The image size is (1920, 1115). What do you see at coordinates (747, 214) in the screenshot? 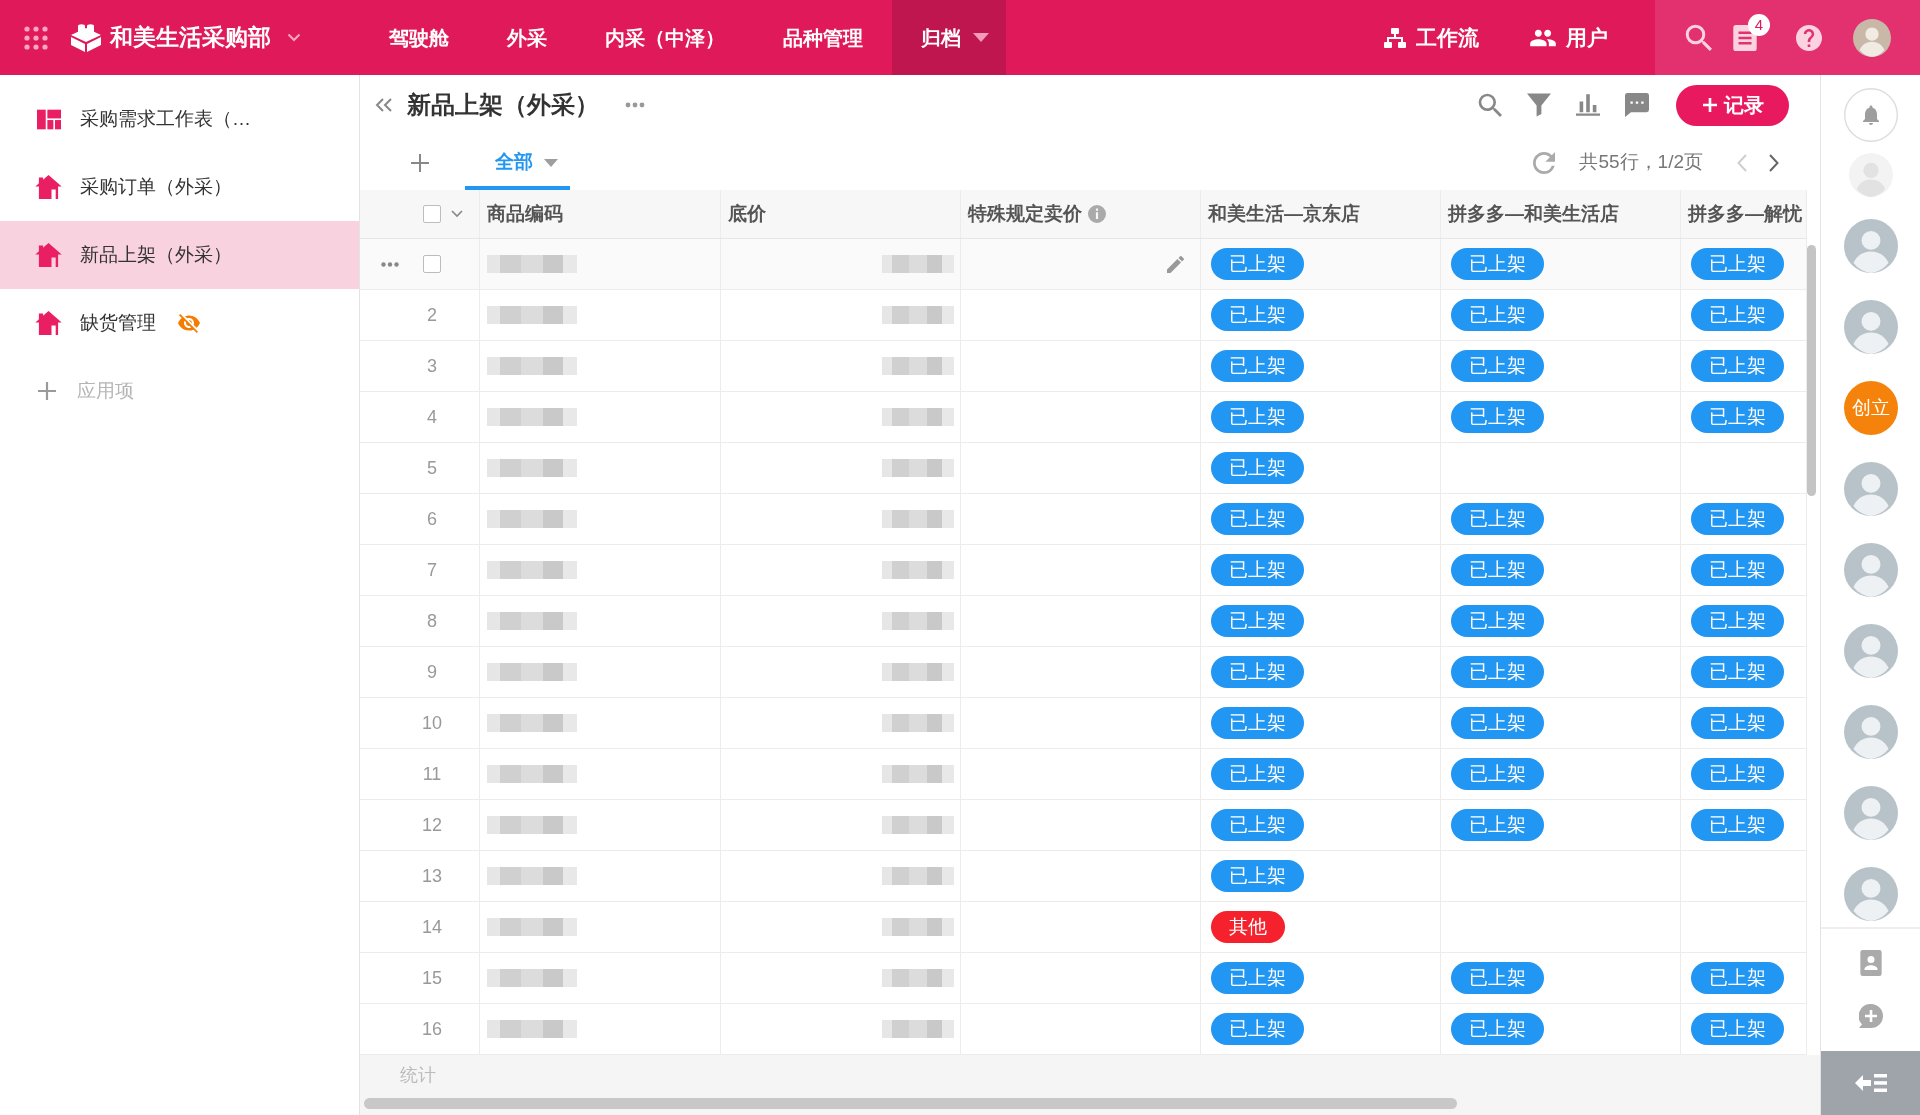
I see `column-header: 底价` at bounding box center [747, 214].